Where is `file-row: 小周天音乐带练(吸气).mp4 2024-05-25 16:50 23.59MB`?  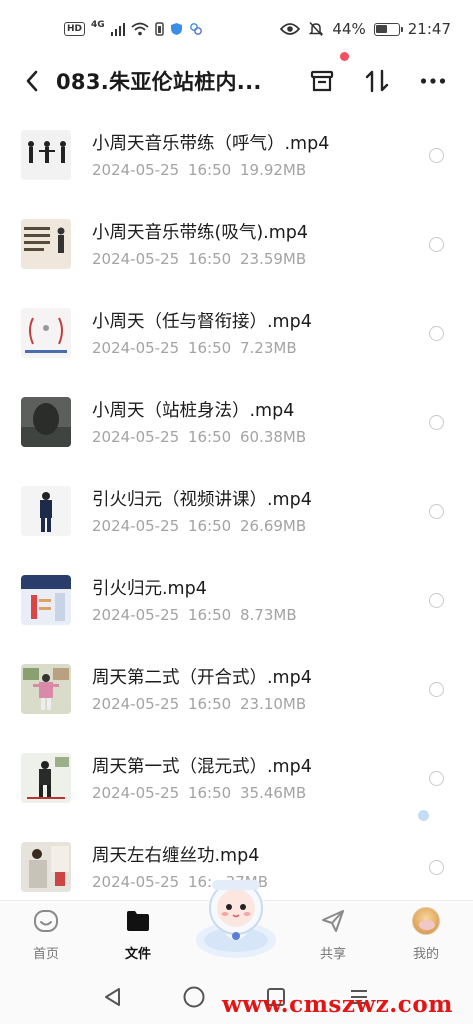
file-row: 小周天音乐带练(吸气).mp4 2024-05-25 16:50 23.59MB is located at coordinates (236, 243).